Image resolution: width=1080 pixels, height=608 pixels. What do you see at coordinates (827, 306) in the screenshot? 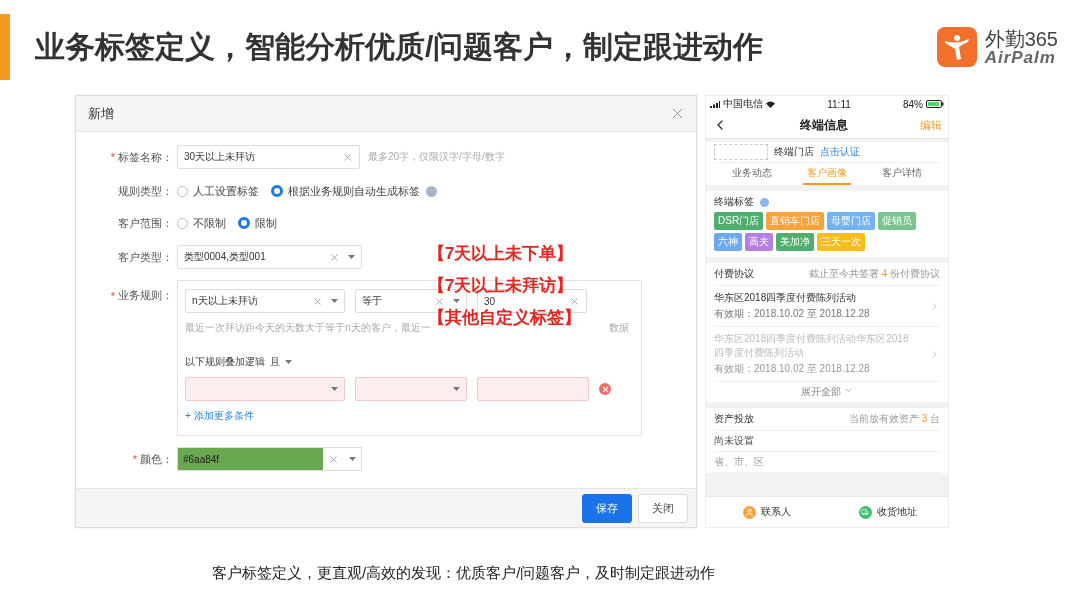
I see `agreement-item: 华东区2018四季度付费陈列活动 有效期：2018.10.02 至 2018.12.28` at bounding box center [827, 306].